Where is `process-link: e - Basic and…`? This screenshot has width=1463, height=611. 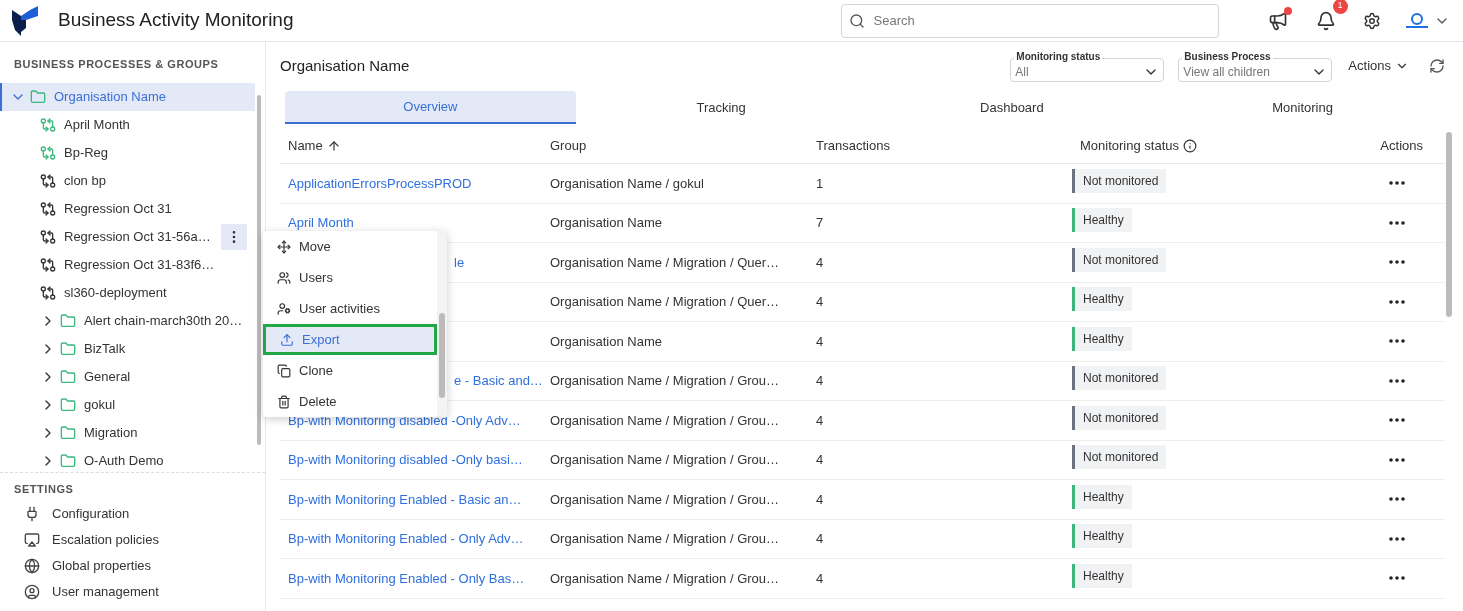 process-link: e - Basic and… is located at coordinates (498, 380).